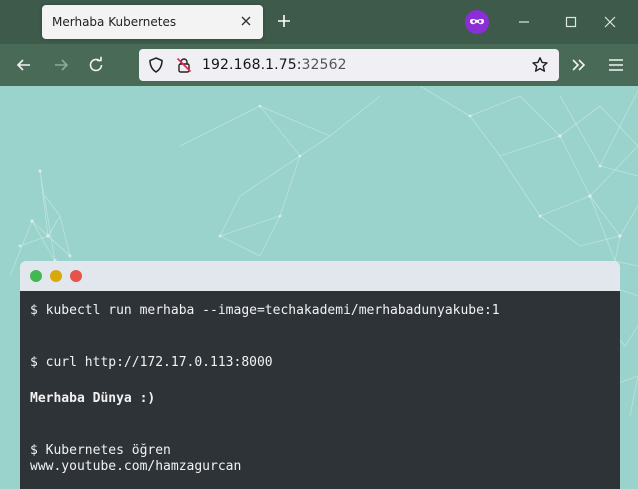 Image resolution: width=638 pixels, height=489 pixels. I want to click on url-text: 192.168.1.75:32562, so click(274, 65).